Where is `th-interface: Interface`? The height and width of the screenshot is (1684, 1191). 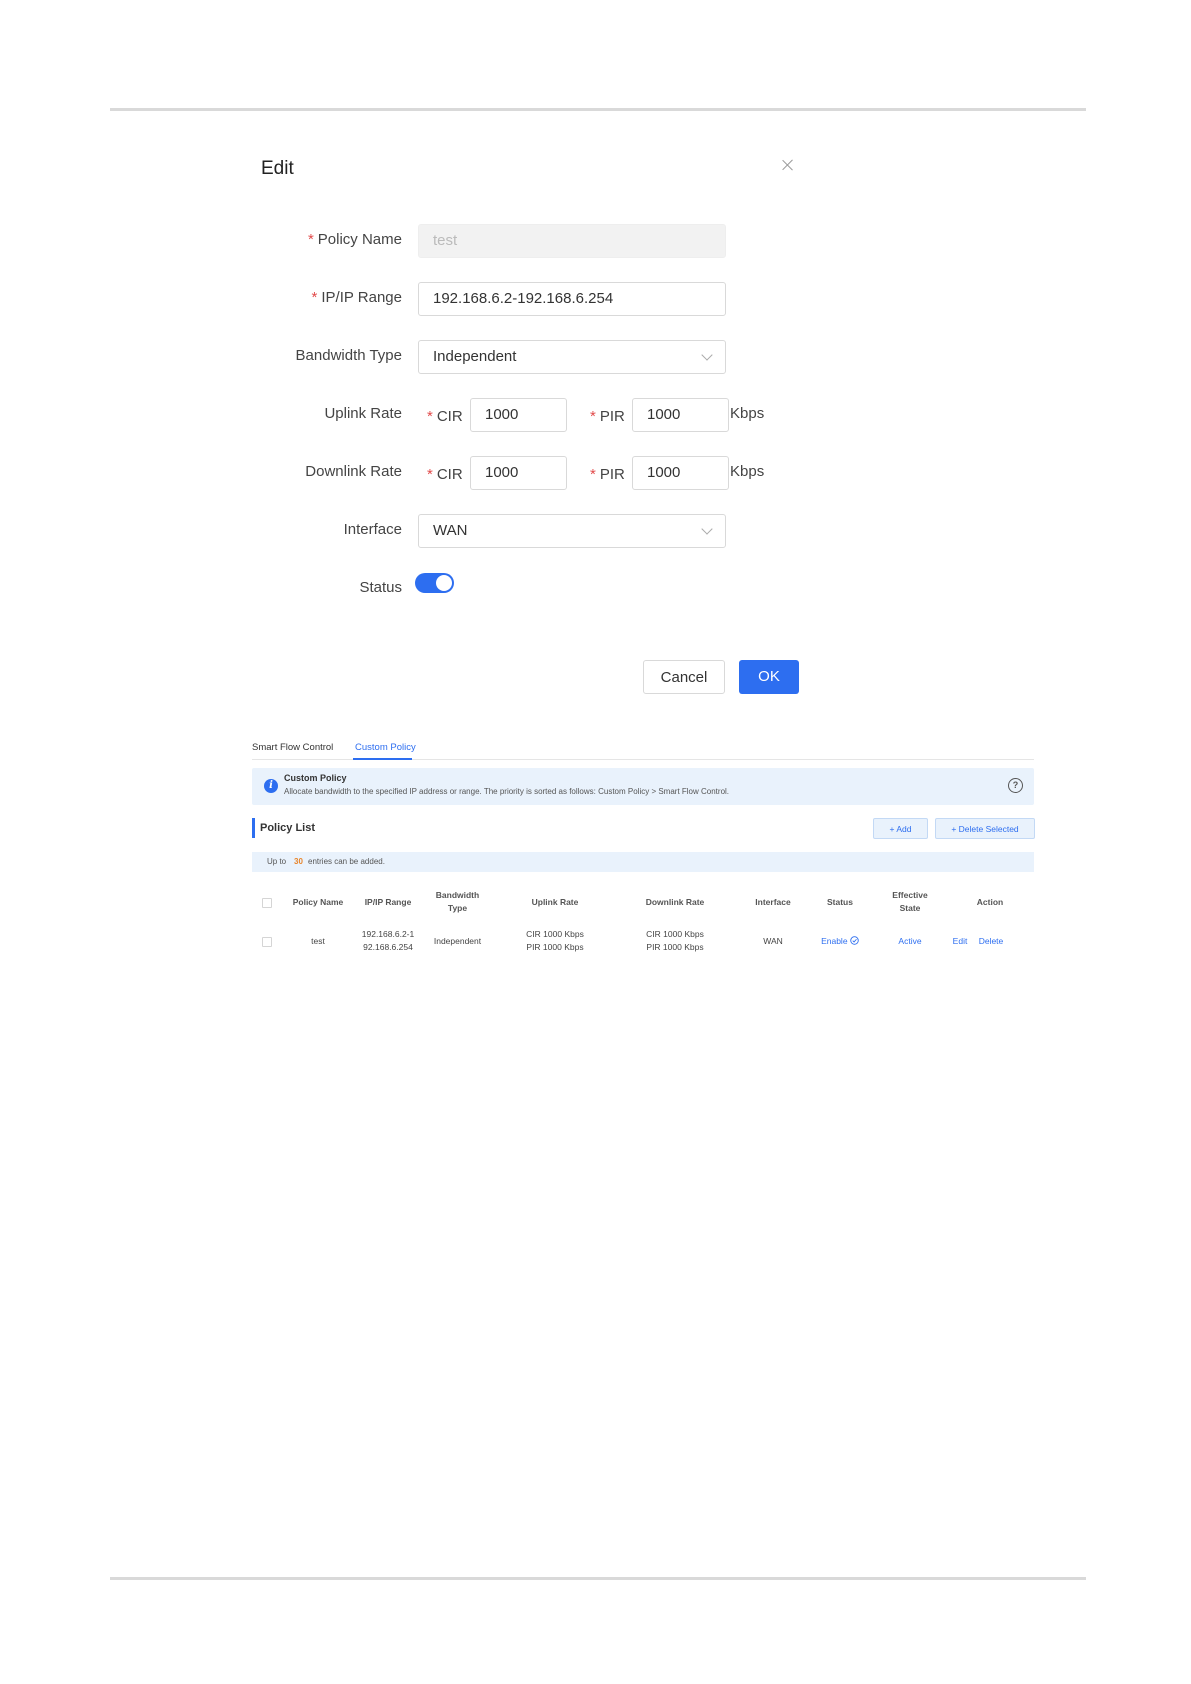 th-interface: Interface is located at coordinates (773, 902).